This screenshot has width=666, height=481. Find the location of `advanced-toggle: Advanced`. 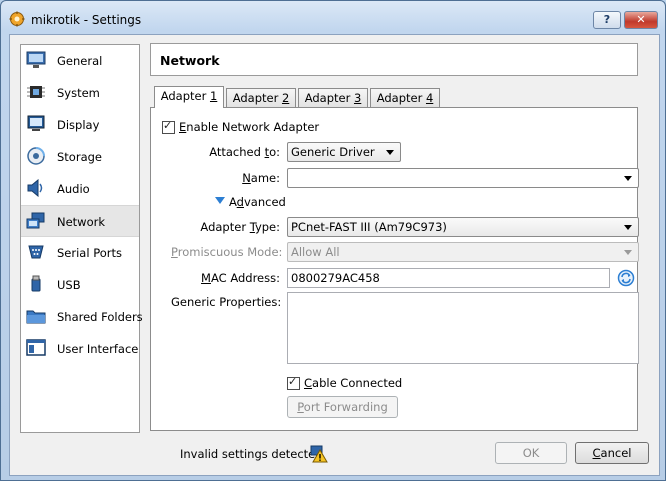

advanced-toggle: Advanced is located at coordinates (257, 202).